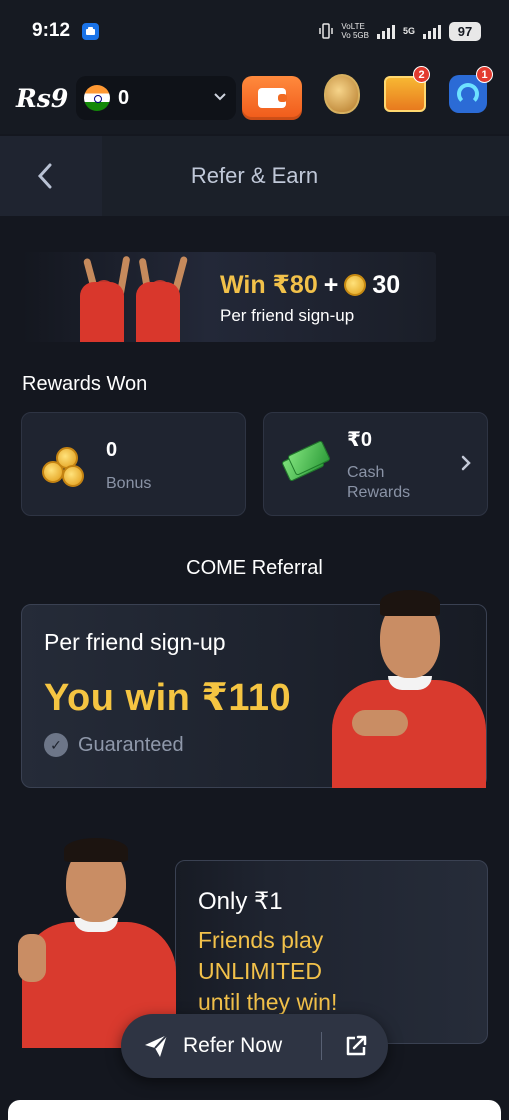 This screenshot has width=509, height=1120. What do you see at coordinates (400, 31) in the screenshot?
I see `status-indicators: VoLTE Vo 5GB 5G 97` at bounding box center [400, 31].